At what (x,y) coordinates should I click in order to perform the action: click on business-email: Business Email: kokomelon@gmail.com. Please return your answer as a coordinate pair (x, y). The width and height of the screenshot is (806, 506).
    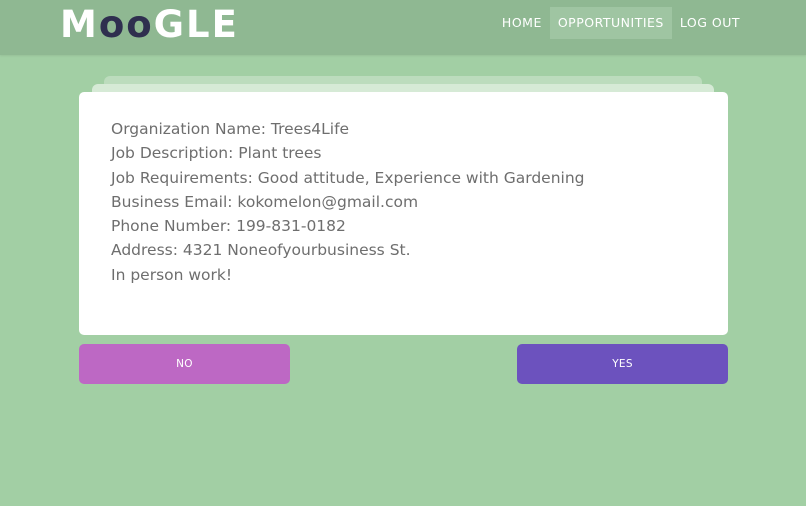
    Looking at the image, I should click on (265, 201).